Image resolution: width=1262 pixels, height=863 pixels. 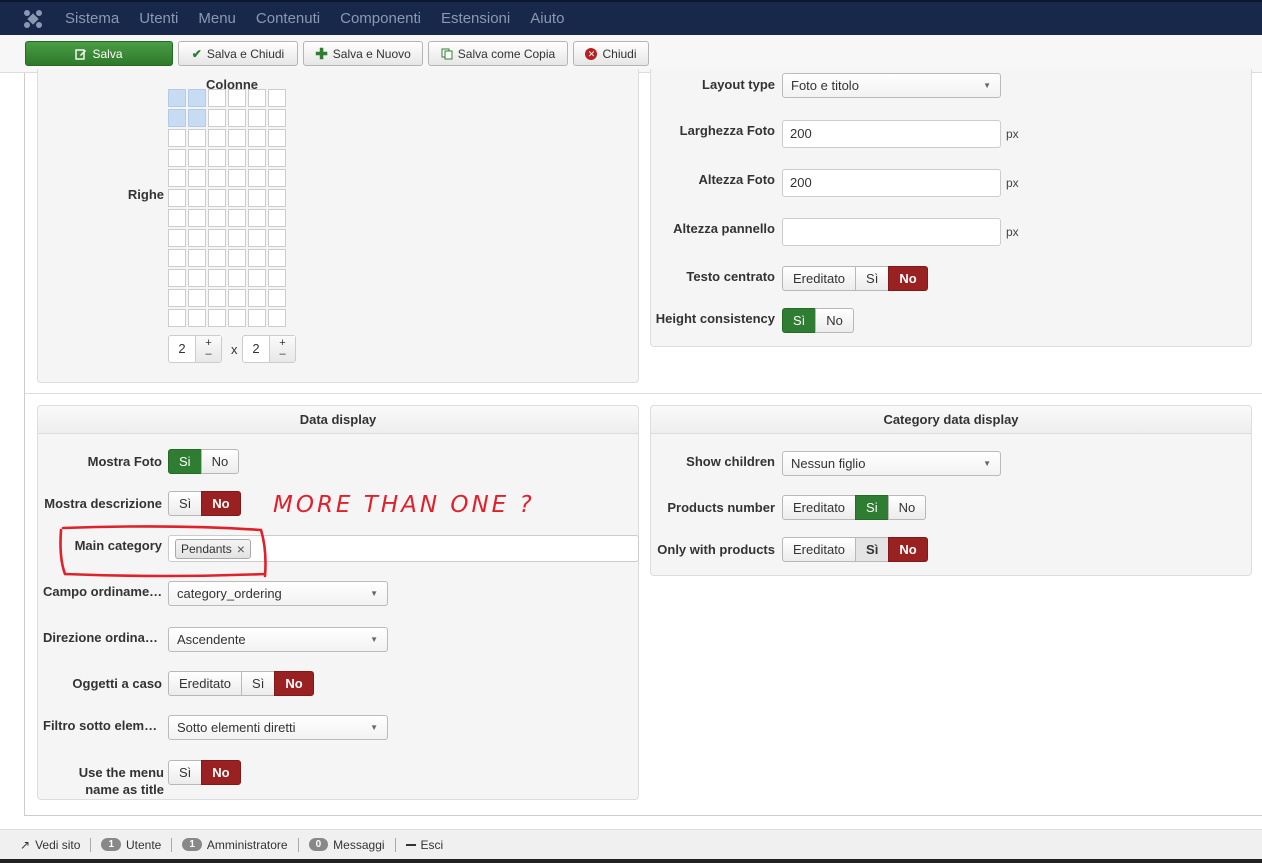 I want to click on view-site-link: ↗ Vedi sito, so click(x=51, y=844).